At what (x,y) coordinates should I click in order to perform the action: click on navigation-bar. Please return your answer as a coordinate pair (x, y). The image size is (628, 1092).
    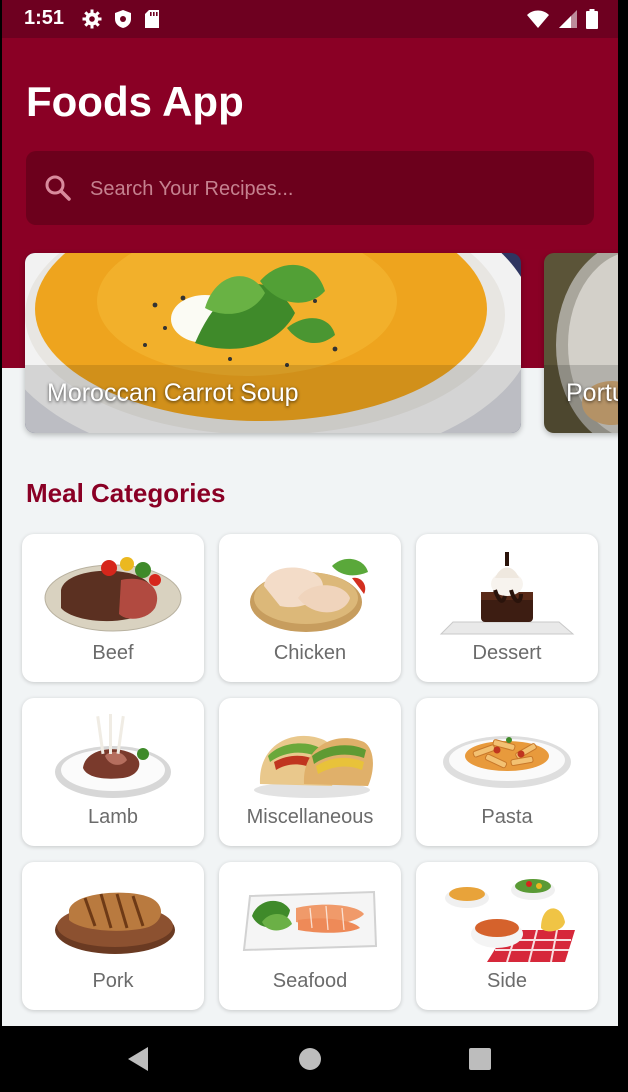
    Looking at the image, I should click on (314, 1059).